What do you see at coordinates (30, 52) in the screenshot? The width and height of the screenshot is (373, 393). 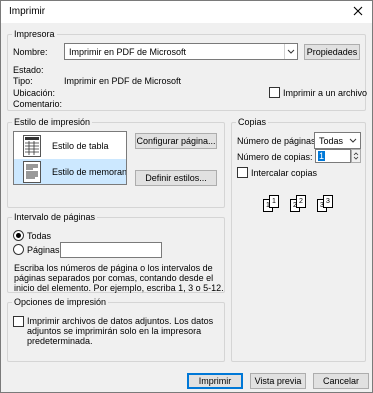 I see `printer-name-label: Nombre:` at bounding box center [30, 52].